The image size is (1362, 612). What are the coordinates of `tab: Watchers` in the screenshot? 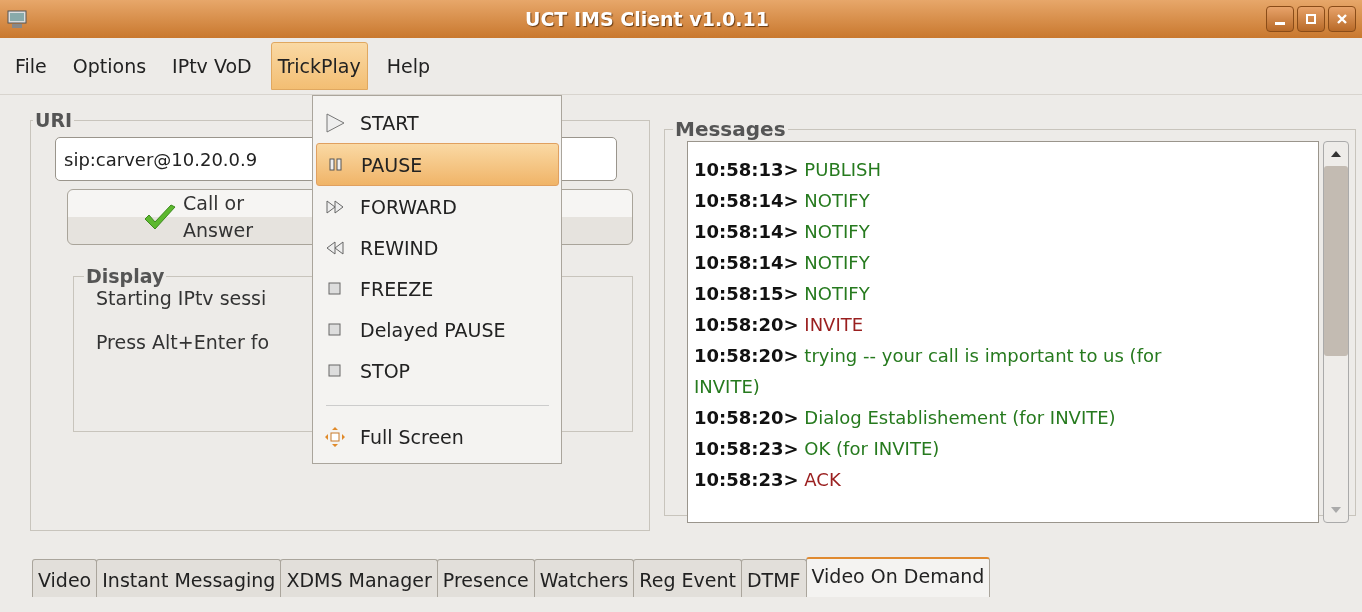 It's located at (584, 578).